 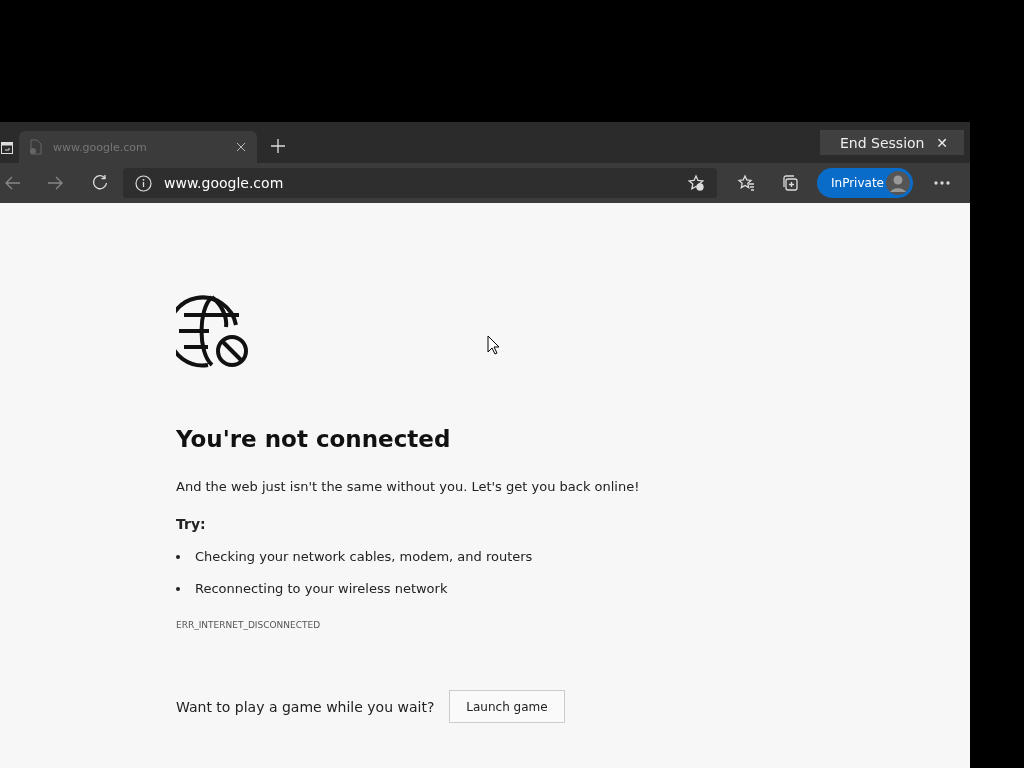 What do you see at coordinates (249, 625) in the screenshot?
I see `error-code: ERR_INTERNET_DISCONNECTED` at bounding box center [249, 625].